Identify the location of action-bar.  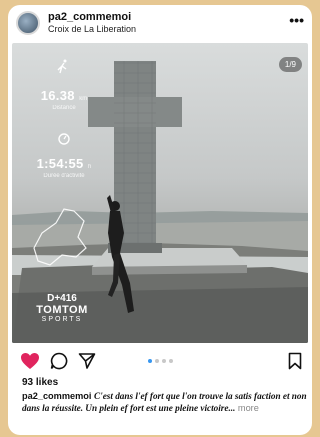
(160, 361).